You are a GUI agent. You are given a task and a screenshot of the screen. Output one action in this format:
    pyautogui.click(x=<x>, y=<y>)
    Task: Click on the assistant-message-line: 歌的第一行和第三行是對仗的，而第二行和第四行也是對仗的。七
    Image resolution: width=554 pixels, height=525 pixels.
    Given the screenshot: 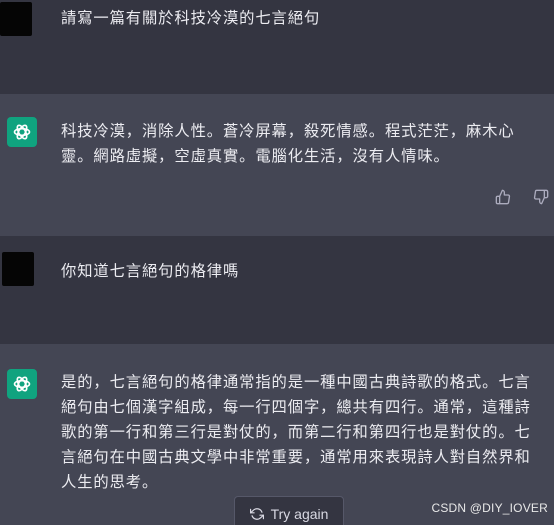 What is the action you would take?
    pyautogui.click(x=296, y=432)
    